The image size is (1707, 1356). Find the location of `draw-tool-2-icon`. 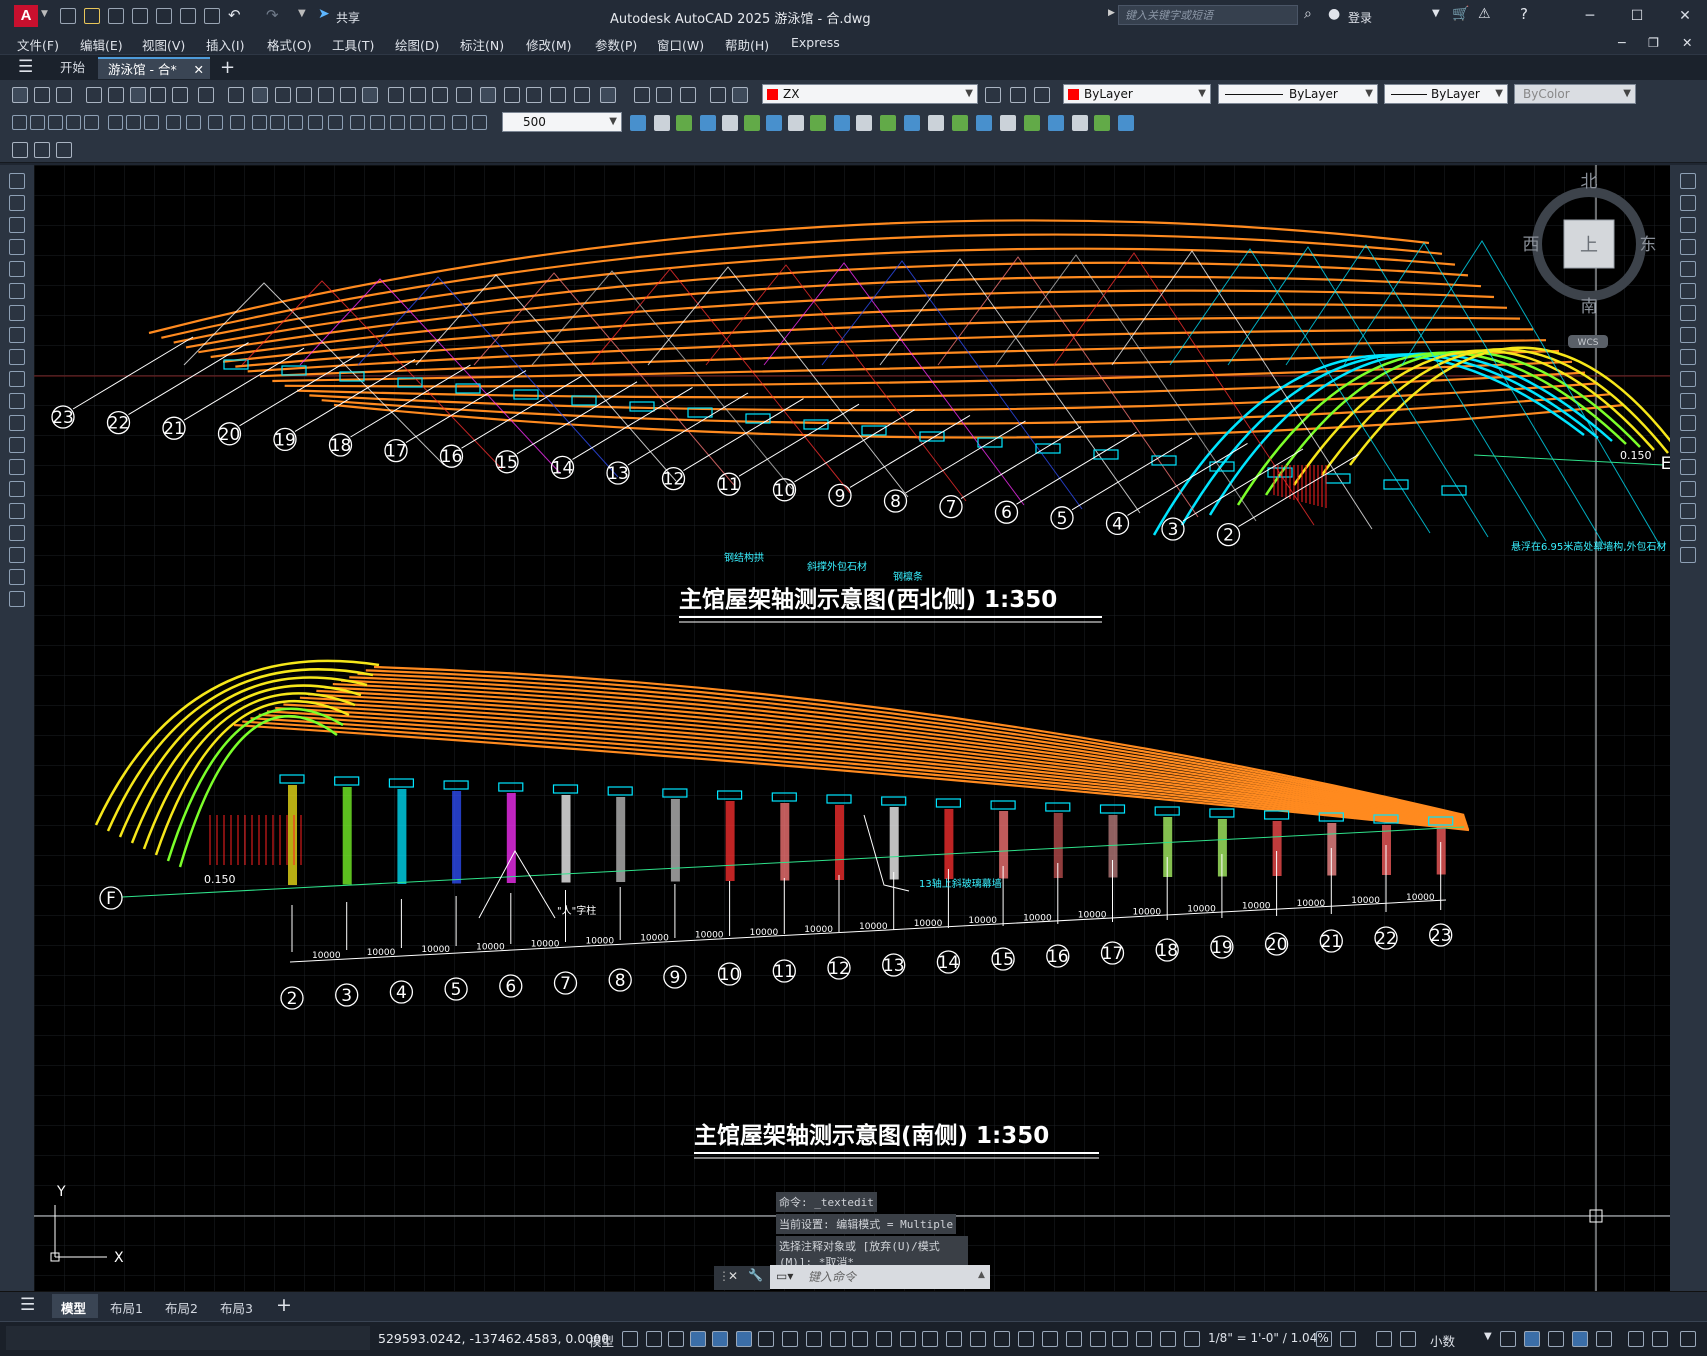

draw-tool-2-icon is located at coordinates (17, 225).